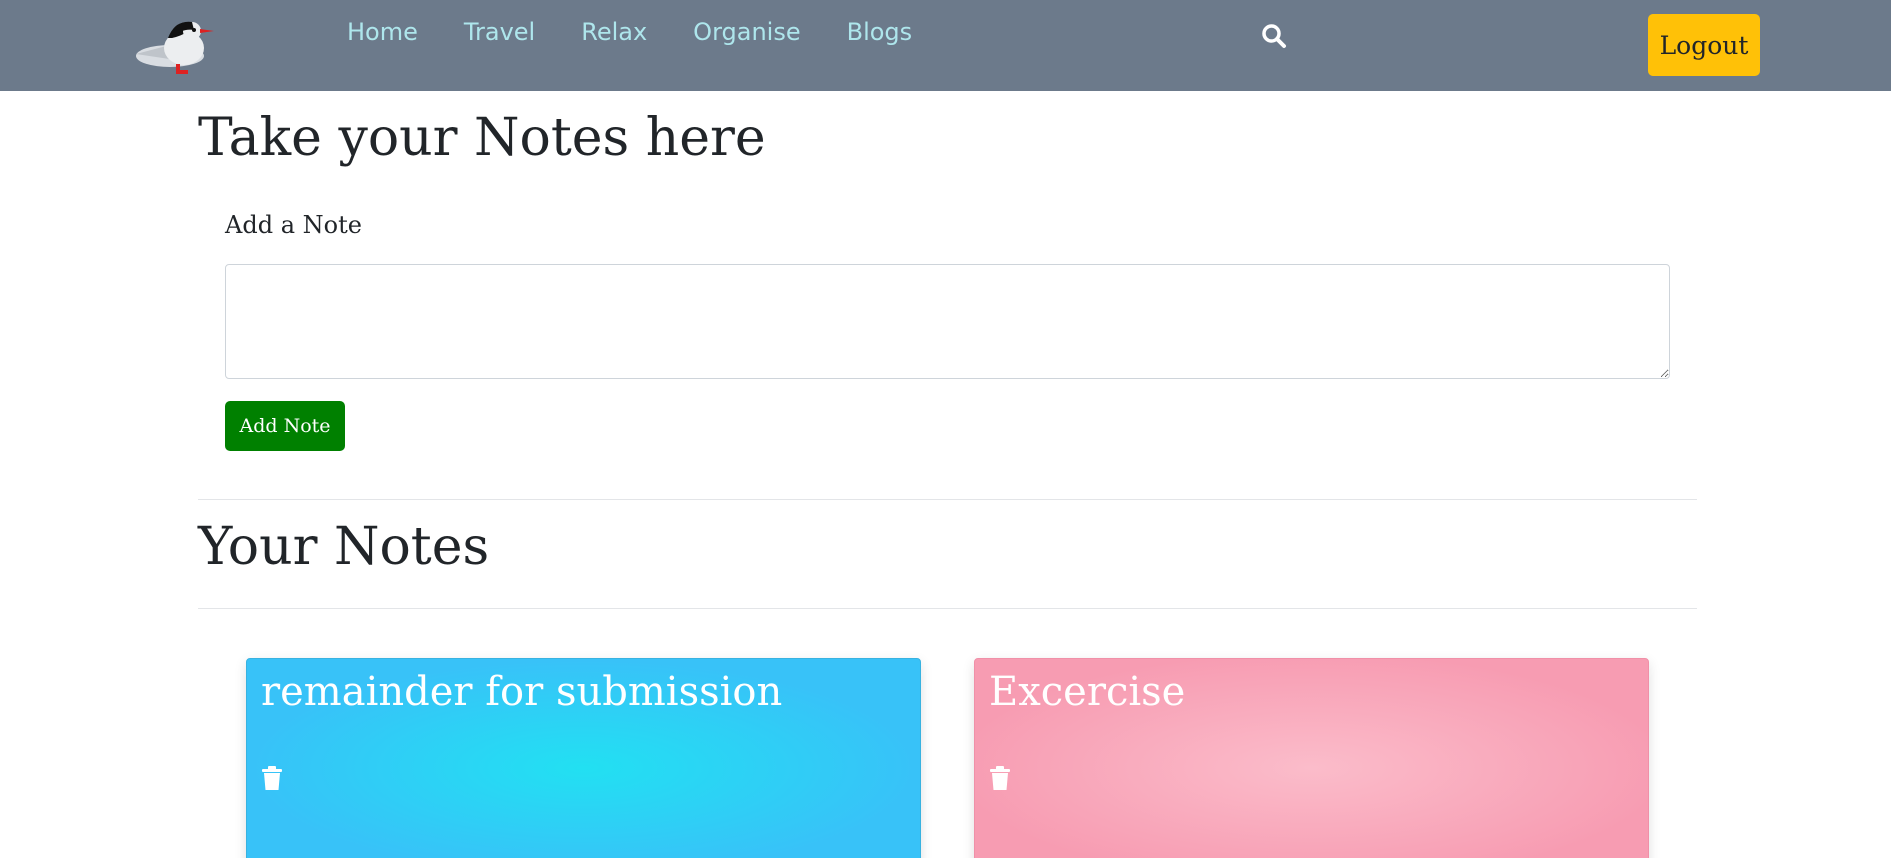  I want to click on add-note-button: Add Note, so click(285, 426).